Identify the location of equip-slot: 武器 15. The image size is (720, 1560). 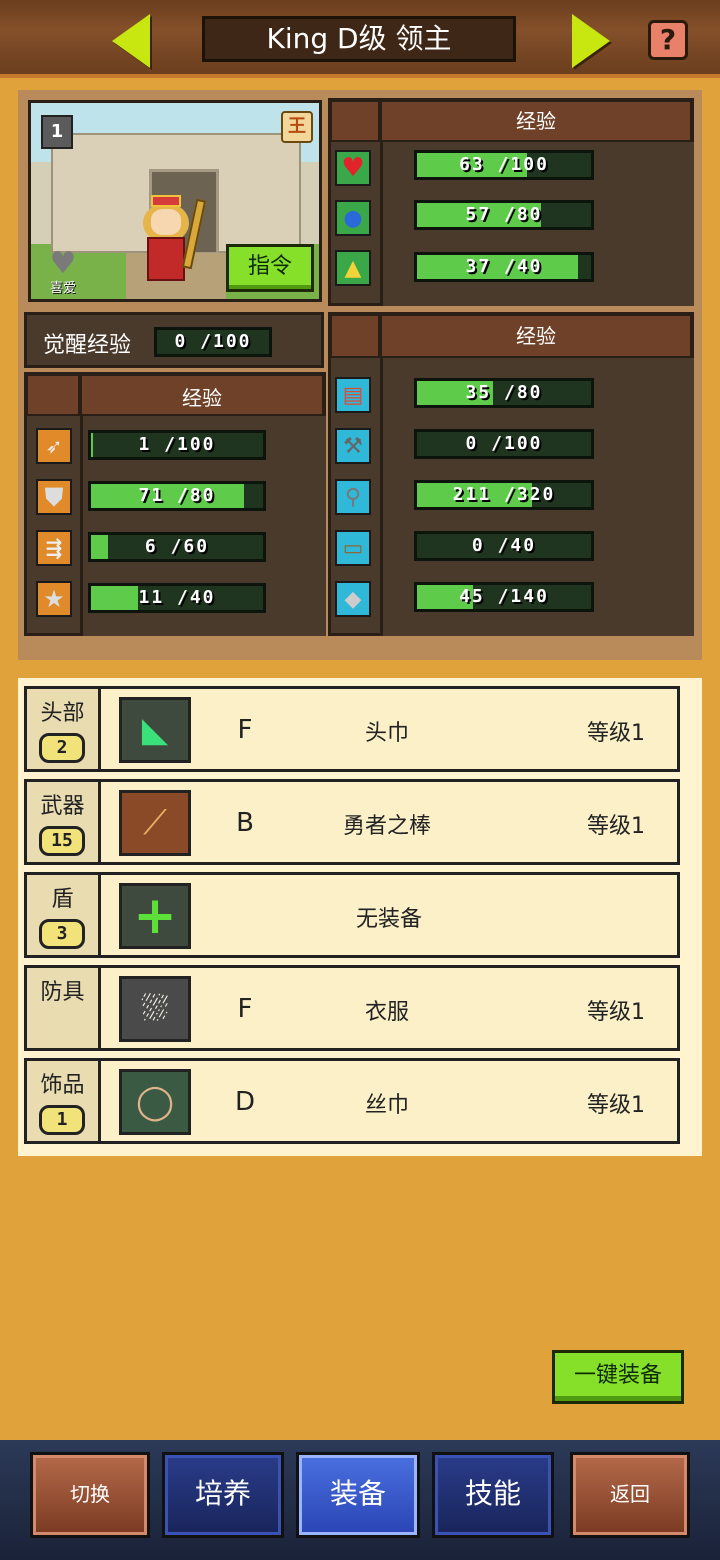
(64, 822).